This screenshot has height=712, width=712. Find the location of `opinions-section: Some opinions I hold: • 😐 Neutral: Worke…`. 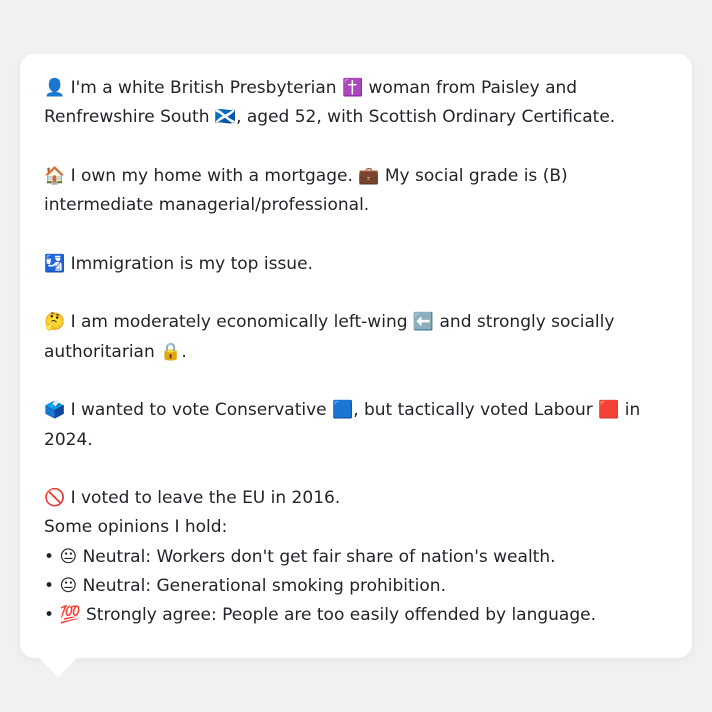

opinions-section: Some opinions I hold: • 😐 Neutral: Worke… is located at coordinates (356, 571).